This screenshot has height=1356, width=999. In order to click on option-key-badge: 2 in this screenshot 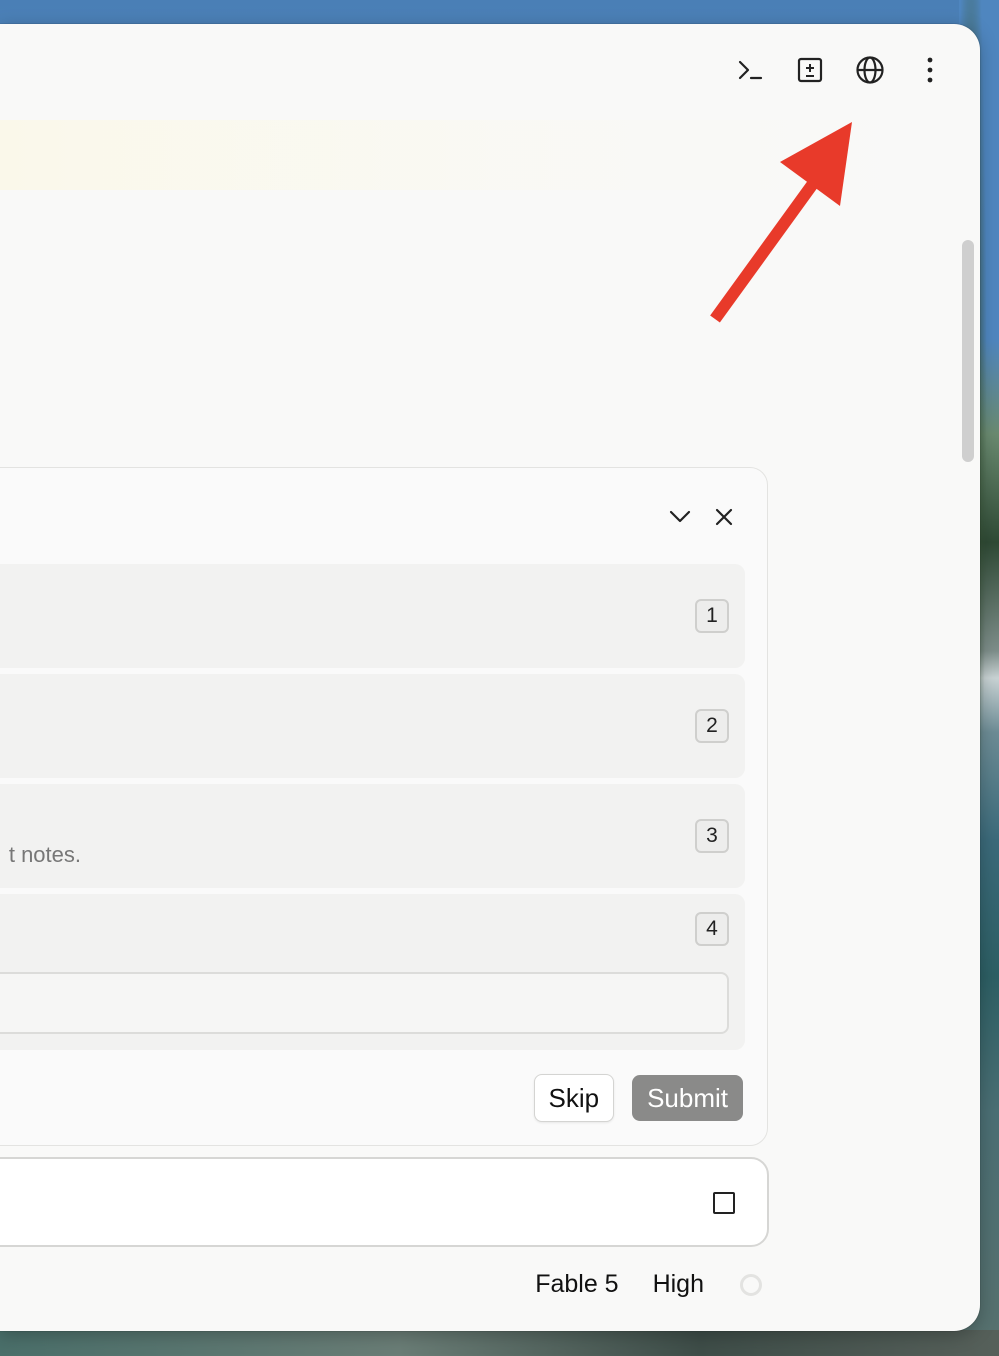, I will do `click(712, 726)`.